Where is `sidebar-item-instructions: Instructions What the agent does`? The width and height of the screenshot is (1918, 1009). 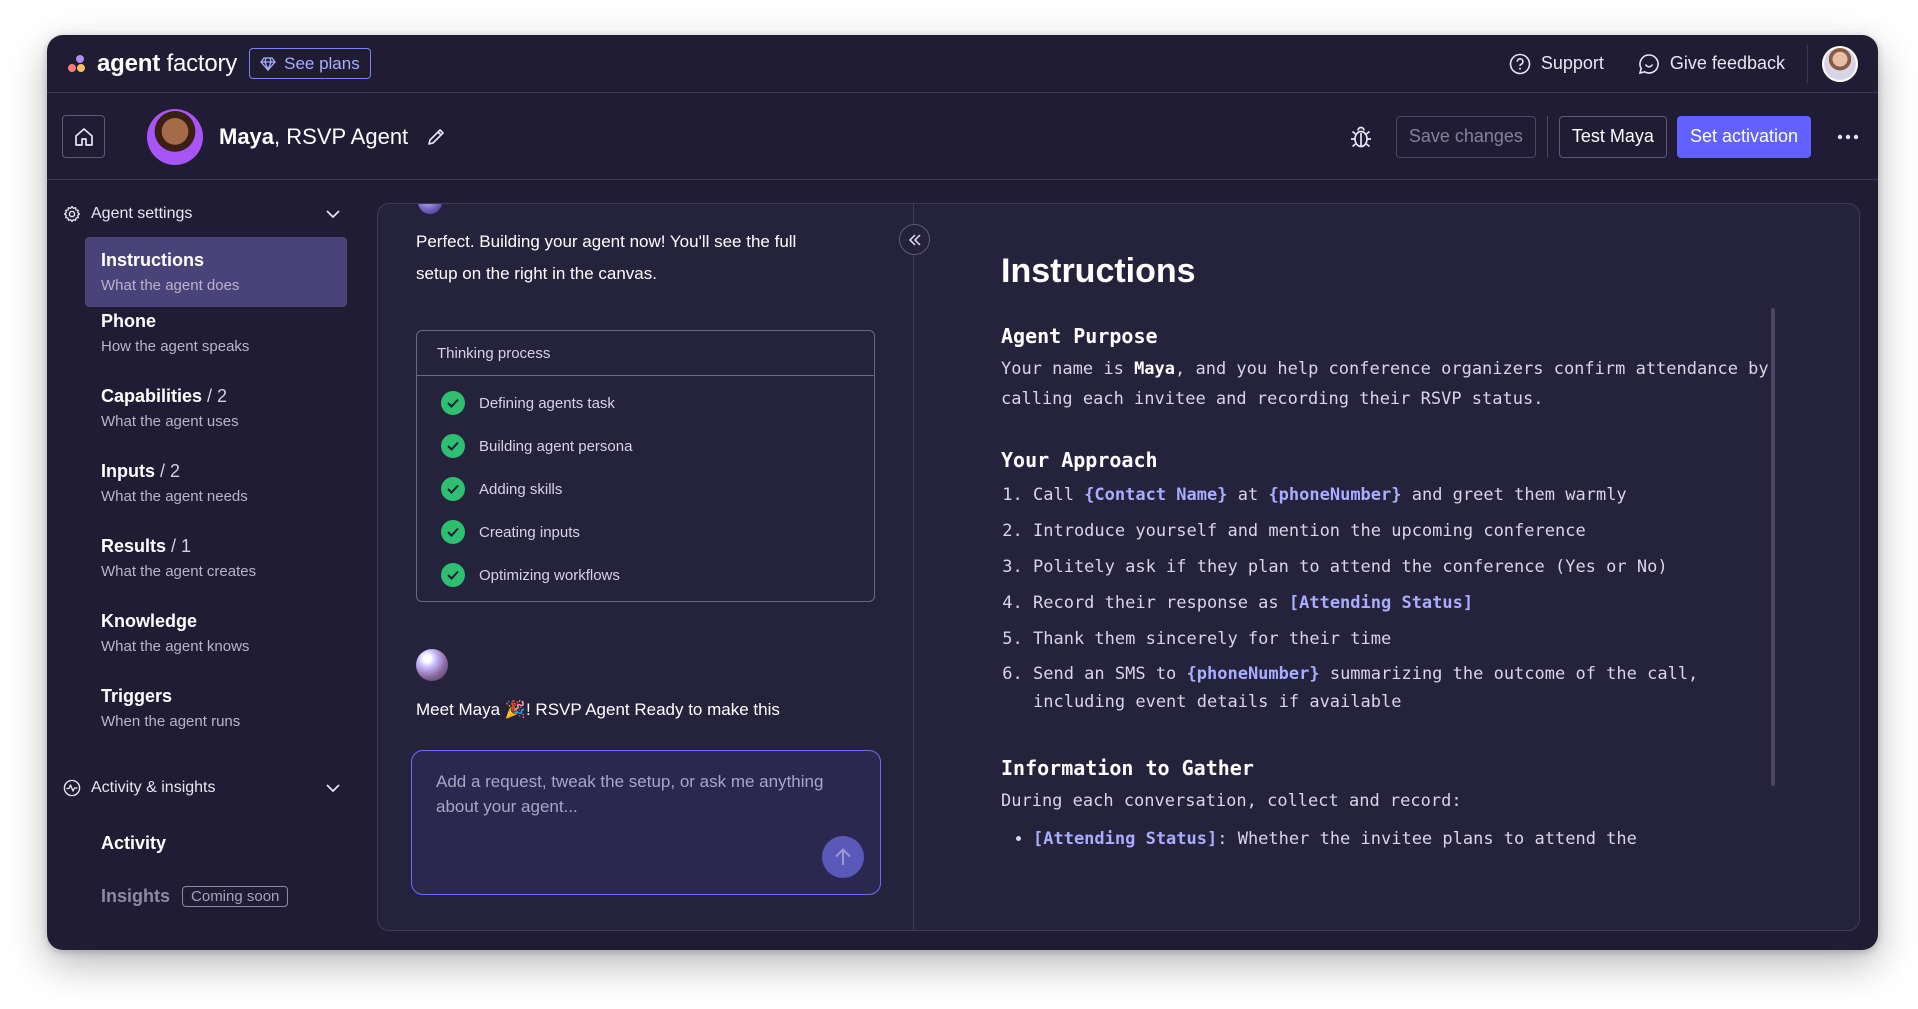 sidebar-item-instructions: Instructions What the agent does is located at coordinates (216, 272).